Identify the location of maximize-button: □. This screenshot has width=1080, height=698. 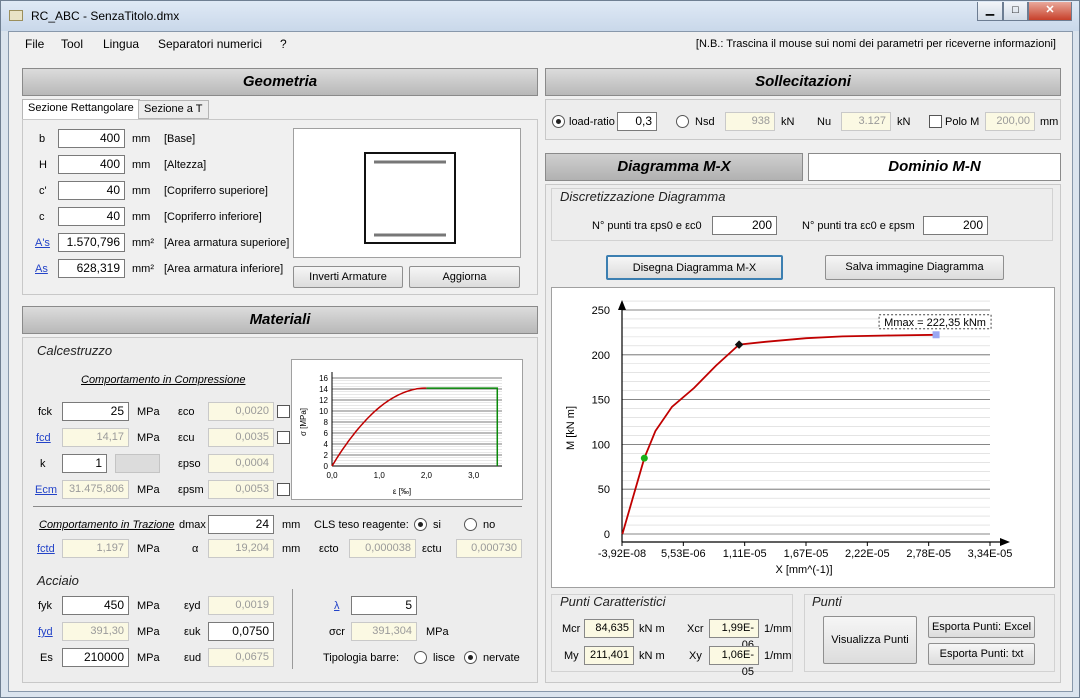
(1015, 11).